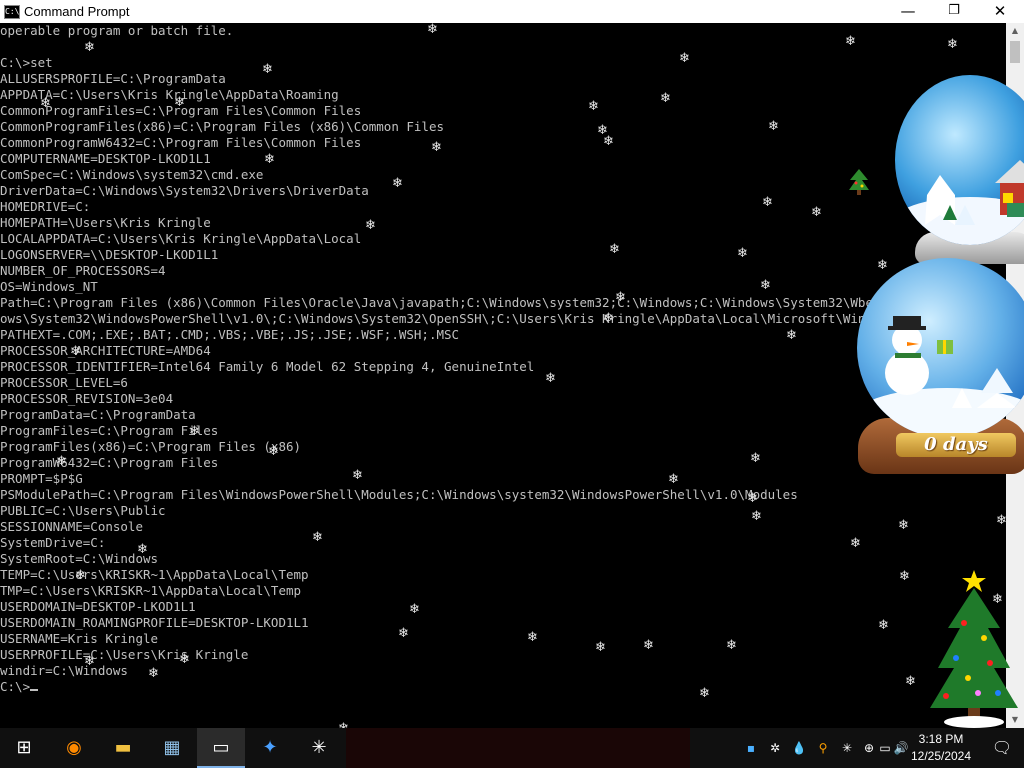 This screenshot has height=768, width=1024. I want to click on window-title: Command Prompt, so click(77, 11).